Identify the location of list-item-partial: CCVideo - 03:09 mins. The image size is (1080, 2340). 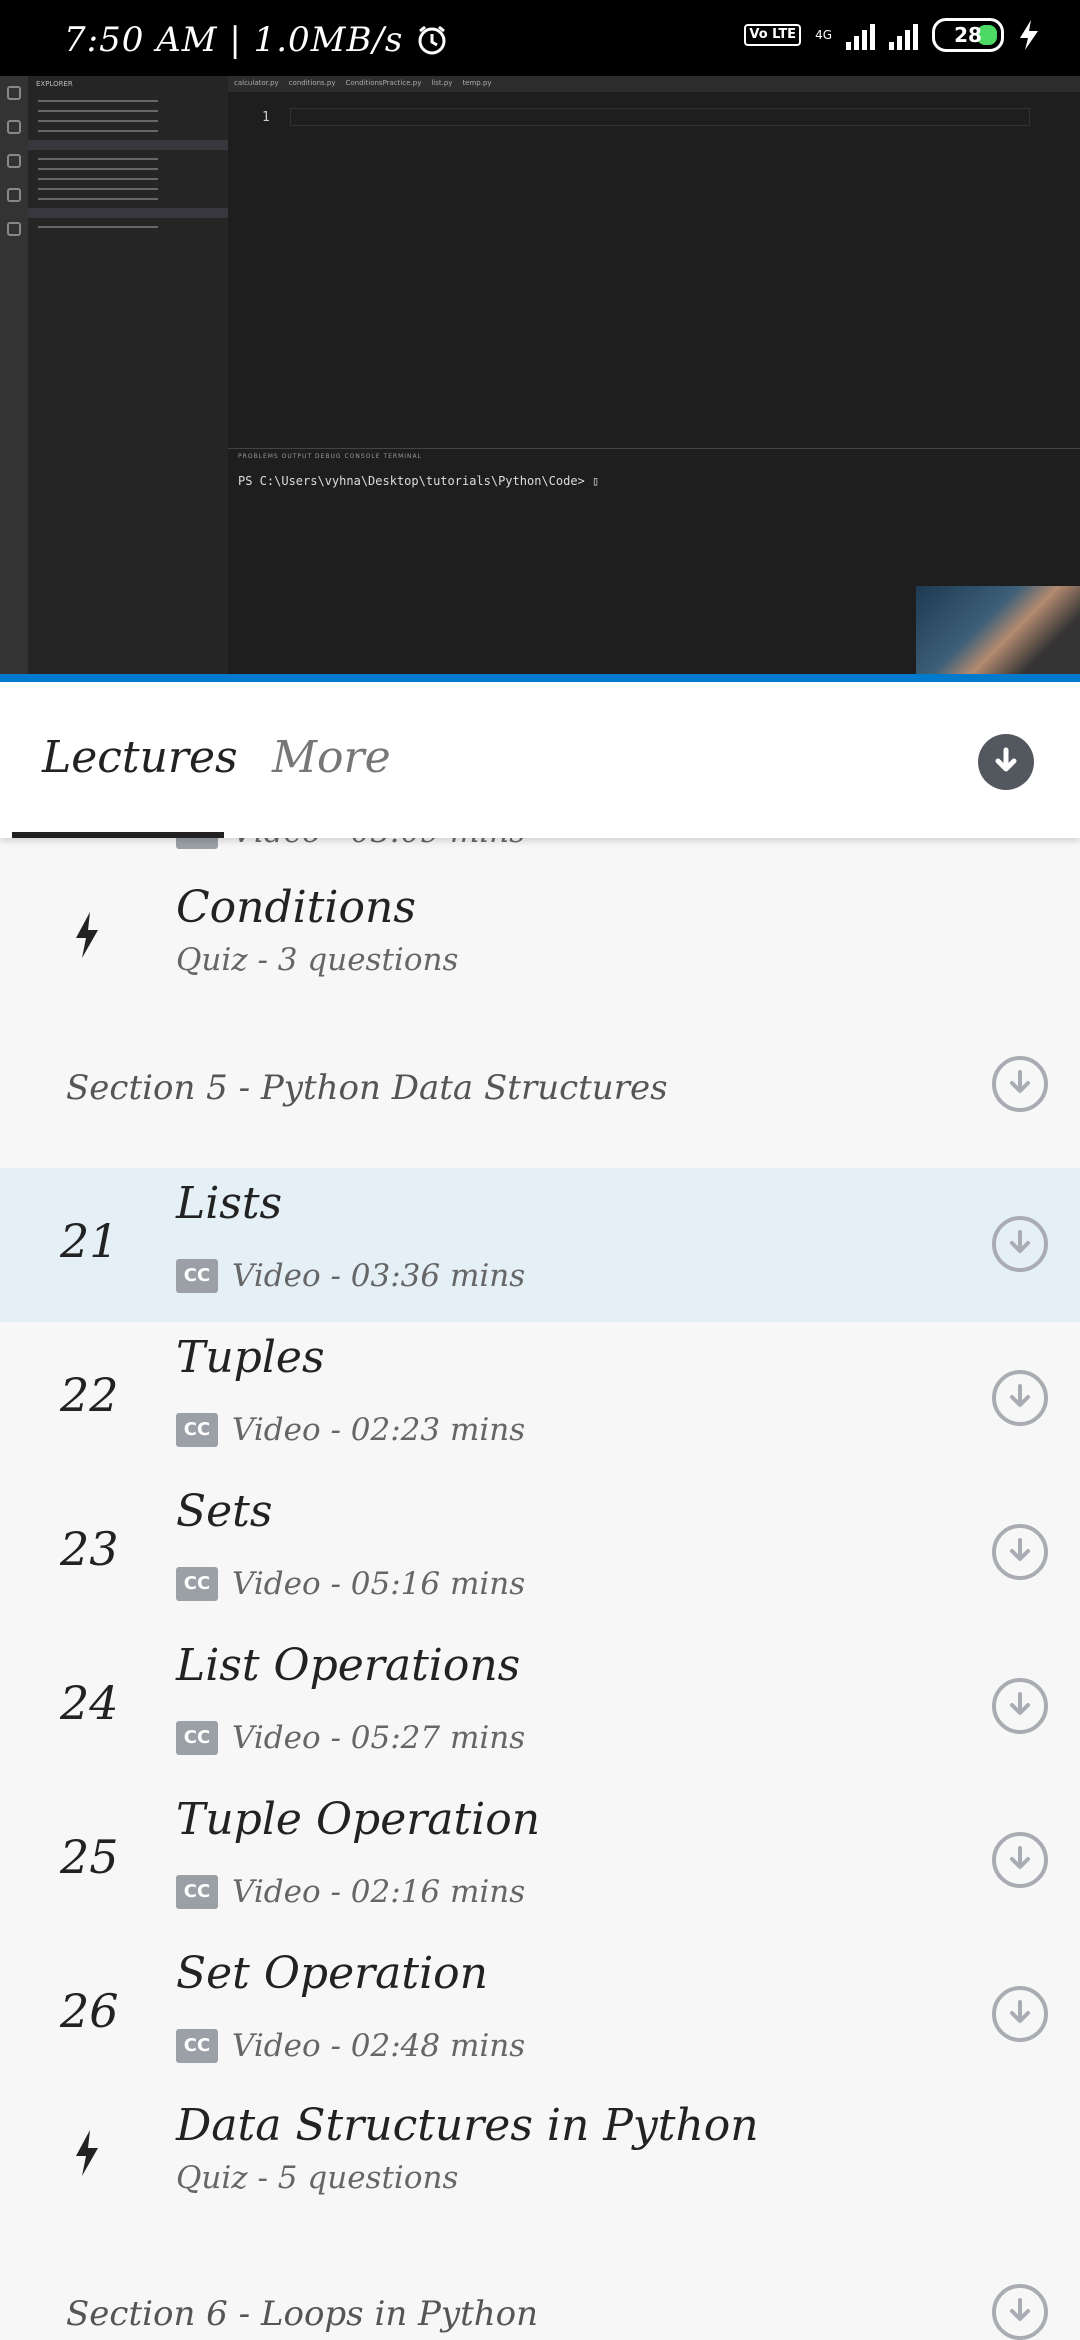
(540, 844).